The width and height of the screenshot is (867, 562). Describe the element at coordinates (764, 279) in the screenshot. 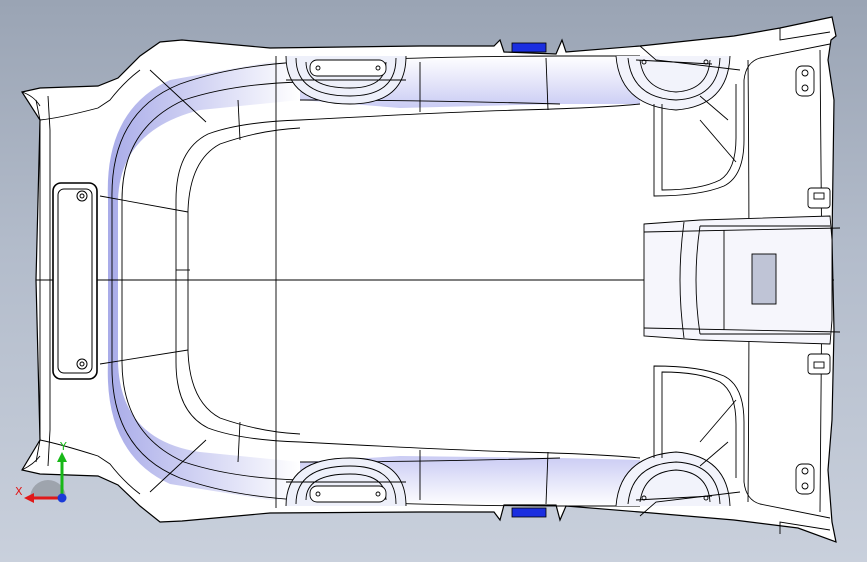

I see `console-light-window` at that location.